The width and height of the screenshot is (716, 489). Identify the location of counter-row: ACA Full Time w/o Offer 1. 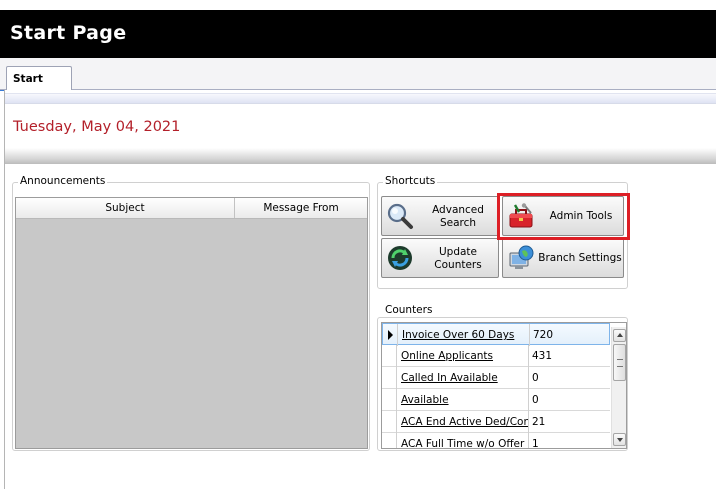
(496, 441).